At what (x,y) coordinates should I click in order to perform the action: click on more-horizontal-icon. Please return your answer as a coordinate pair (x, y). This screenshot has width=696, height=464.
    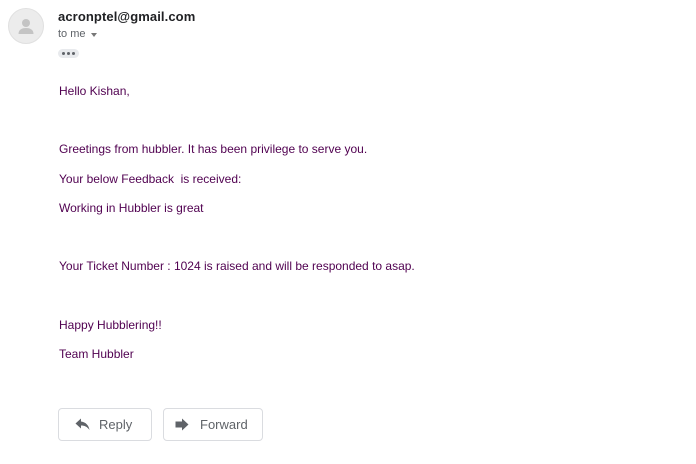
    Looking at the image, I should click on (63, 53).